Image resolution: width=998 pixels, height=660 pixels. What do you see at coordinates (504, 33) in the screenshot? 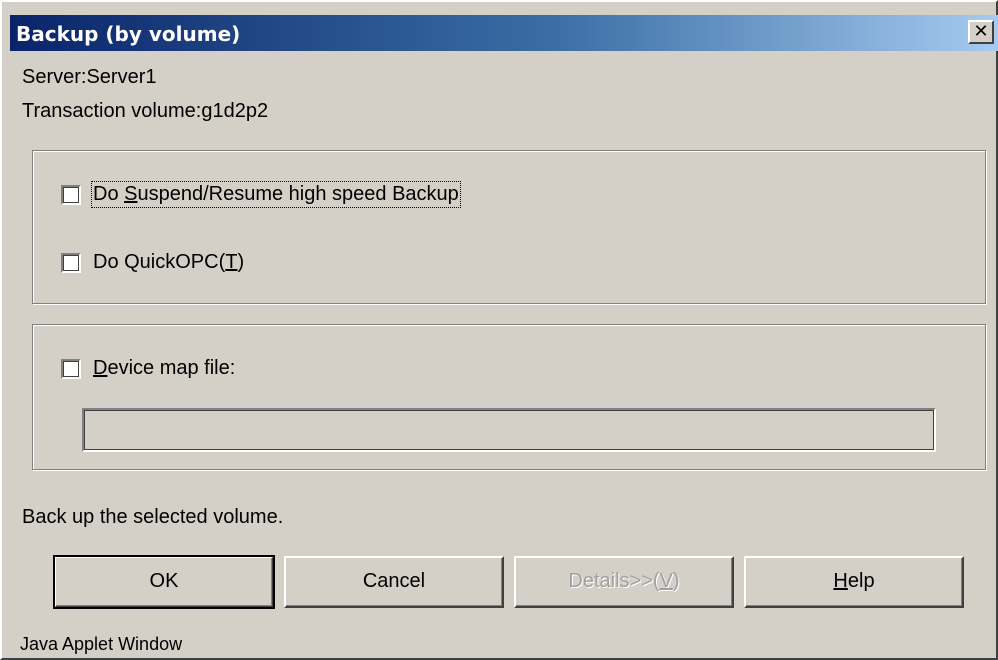
I see `title-bar: Backup (by volume) ✕` at bounding box center [504, 33].